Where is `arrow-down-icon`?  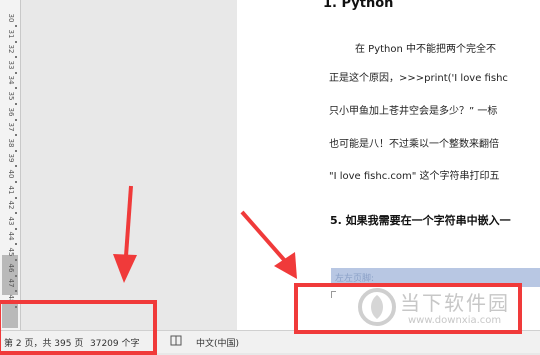
arrow-down-icon is located at coordinates (125, 234).